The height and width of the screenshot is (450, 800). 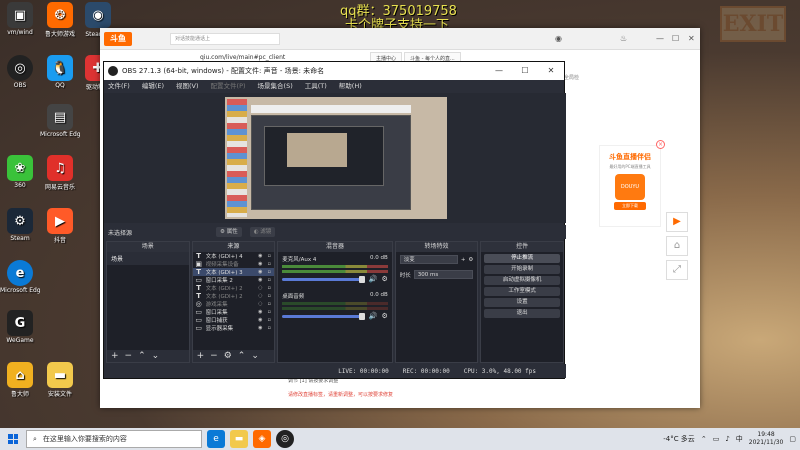 I want to click on menu-file: 文件(F), so click(x=119, y=86).